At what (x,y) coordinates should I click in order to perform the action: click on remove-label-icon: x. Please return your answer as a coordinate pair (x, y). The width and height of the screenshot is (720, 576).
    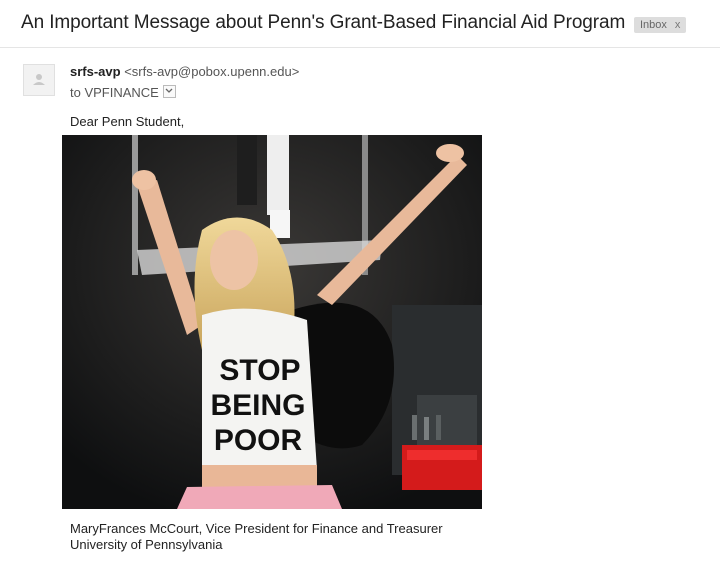
    Looking at the image, I should click on (678, 25).